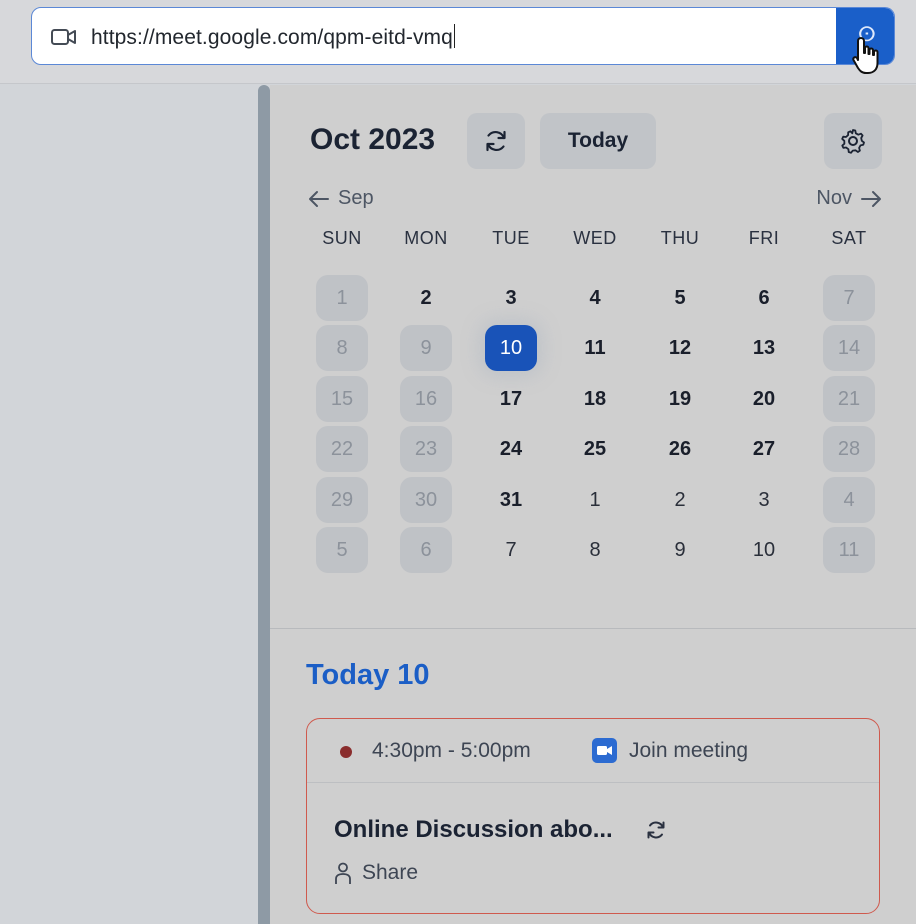 This screenshot has width=916, height=924. I want to click on gear-icon, so click(853, 141).